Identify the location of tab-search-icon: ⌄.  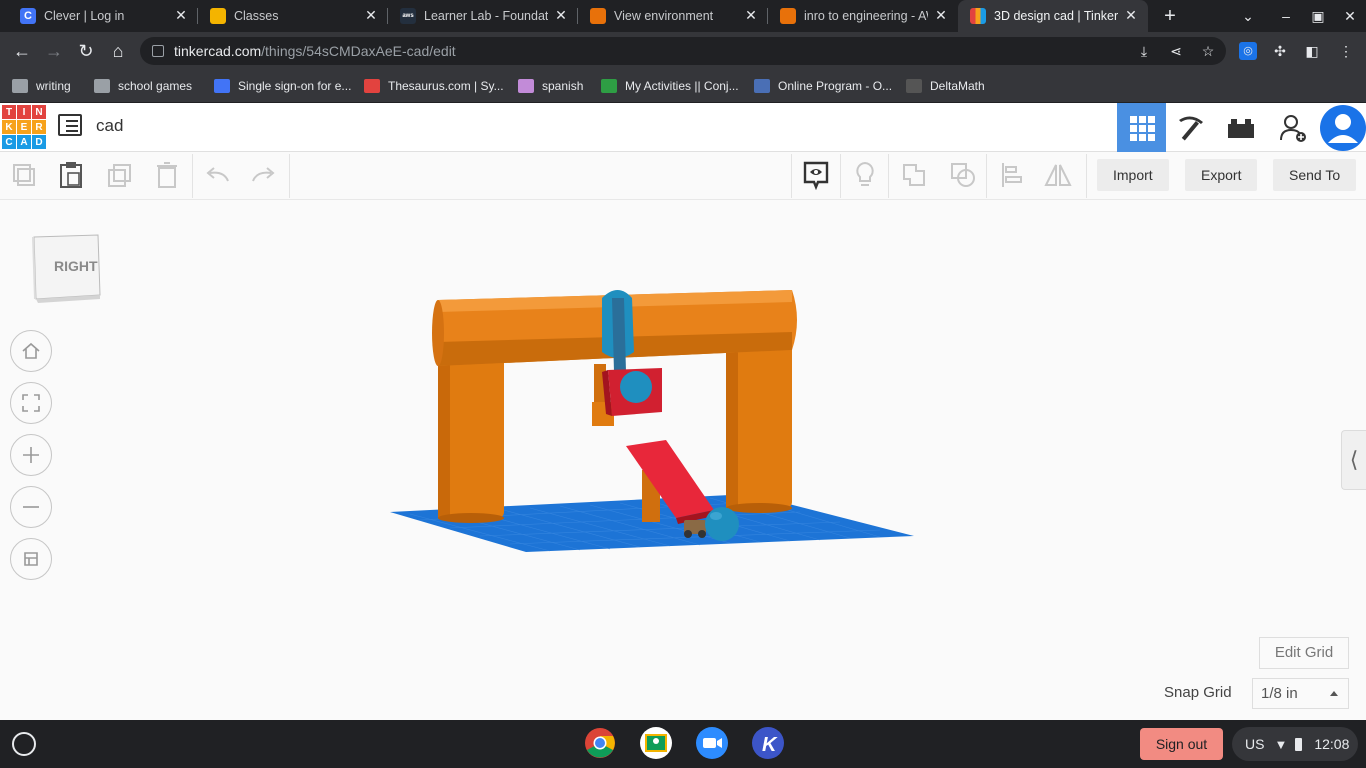
(1248, 16).